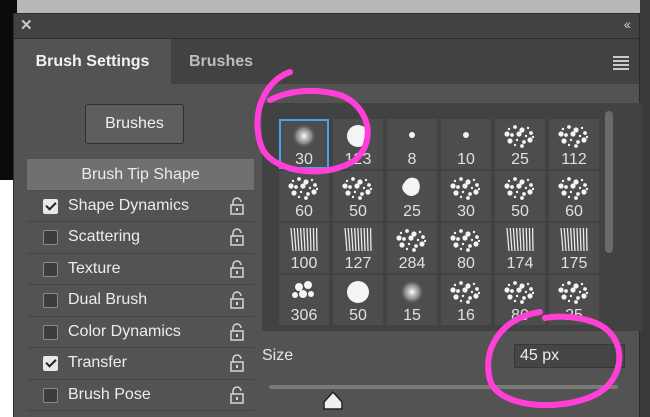 This screenshot has height=417, width=650. Describe the element at coordinates (358, 300) in the screenshot. I see `brush-preset-hard-round: 50` at that location.